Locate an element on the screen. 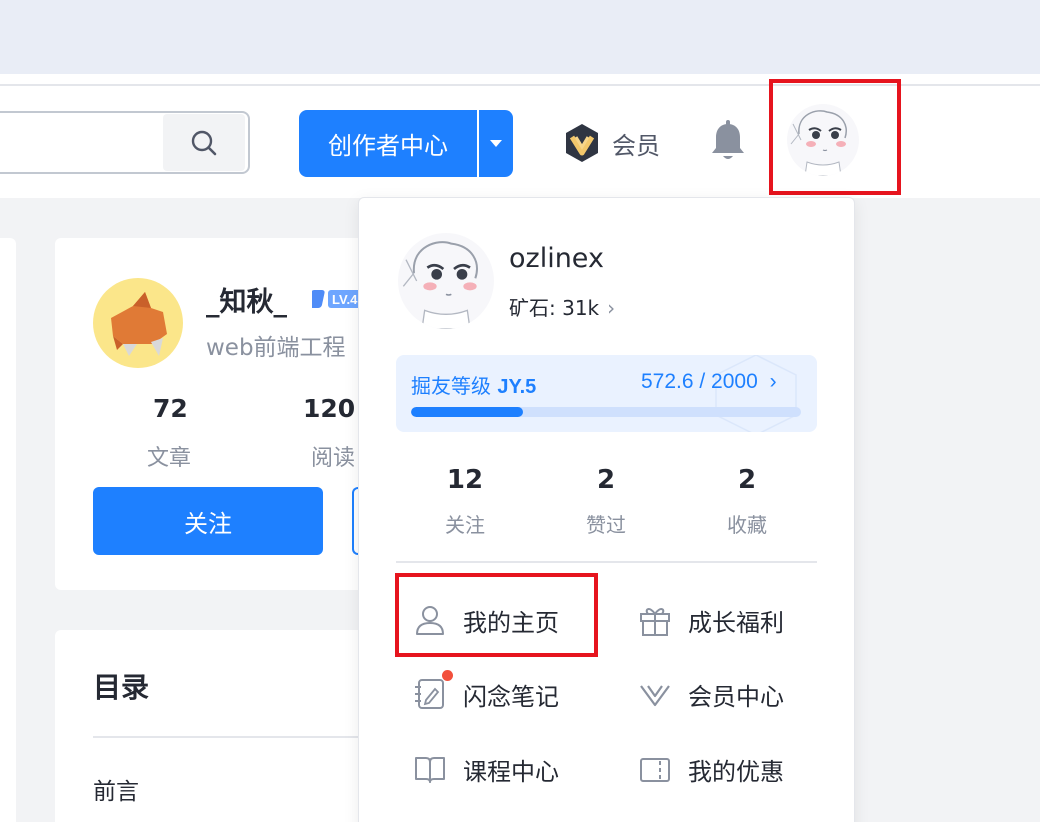 The height and width of the screenshot is (822, 1040). caret-down-icon is located at coordinates (496, 143).